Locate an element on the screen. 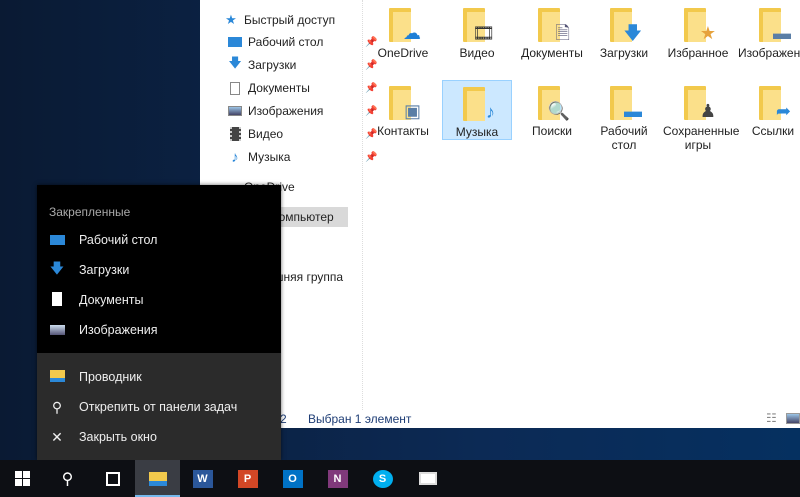  folder-label: OneDrive is located at coordinates (403, 53).